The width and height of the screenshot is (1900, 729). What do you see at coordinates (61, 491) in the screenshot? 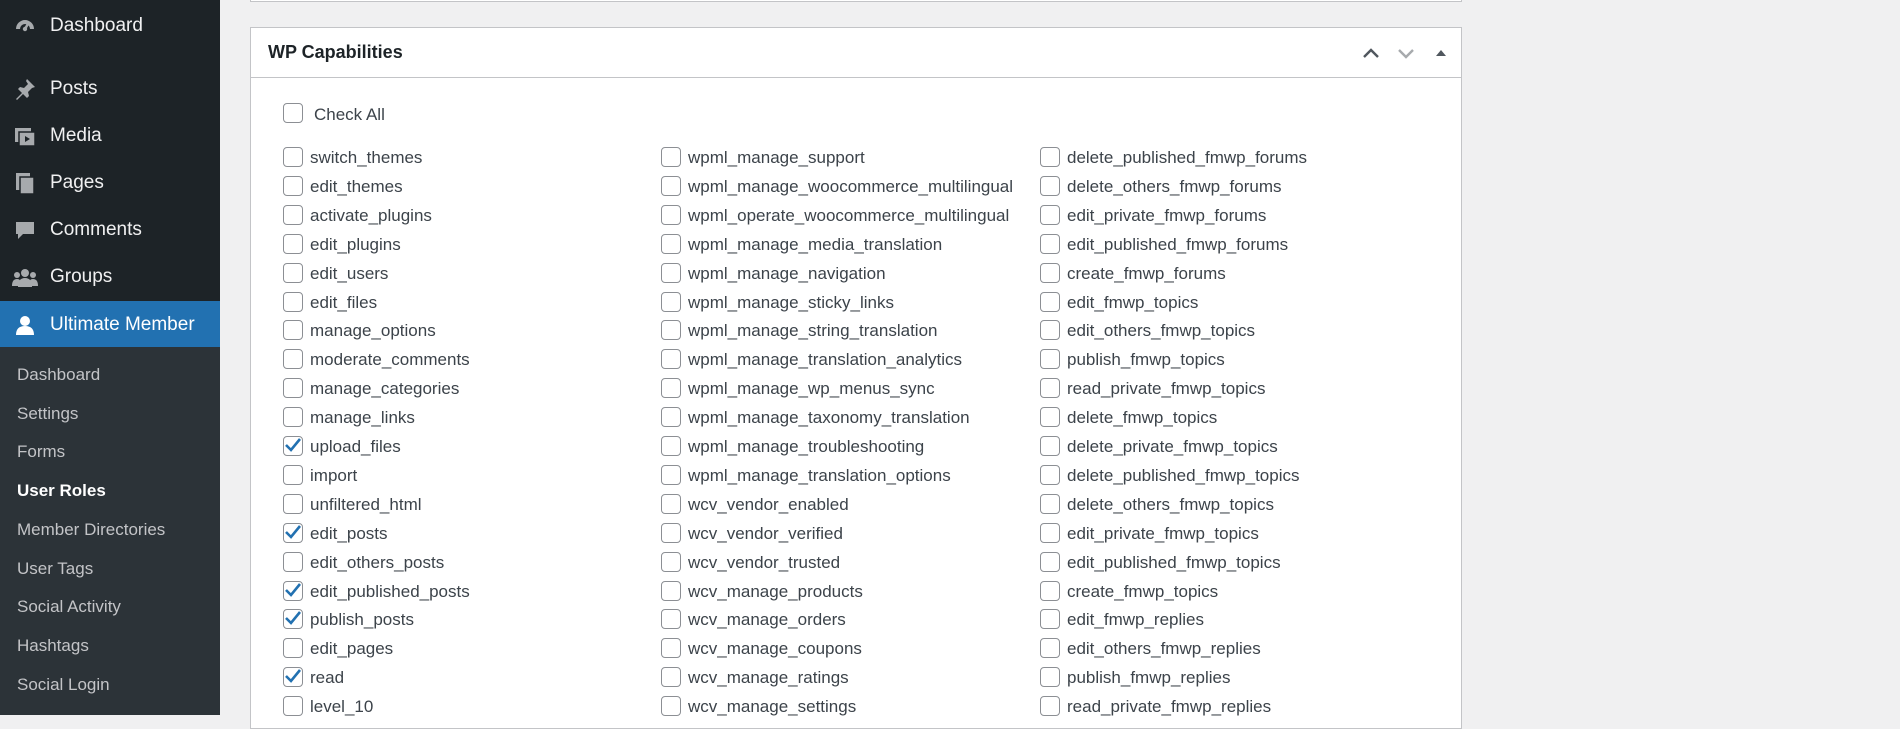
I see `submenu-item-user-roles: User Roles` at bounding box center [61, 491].